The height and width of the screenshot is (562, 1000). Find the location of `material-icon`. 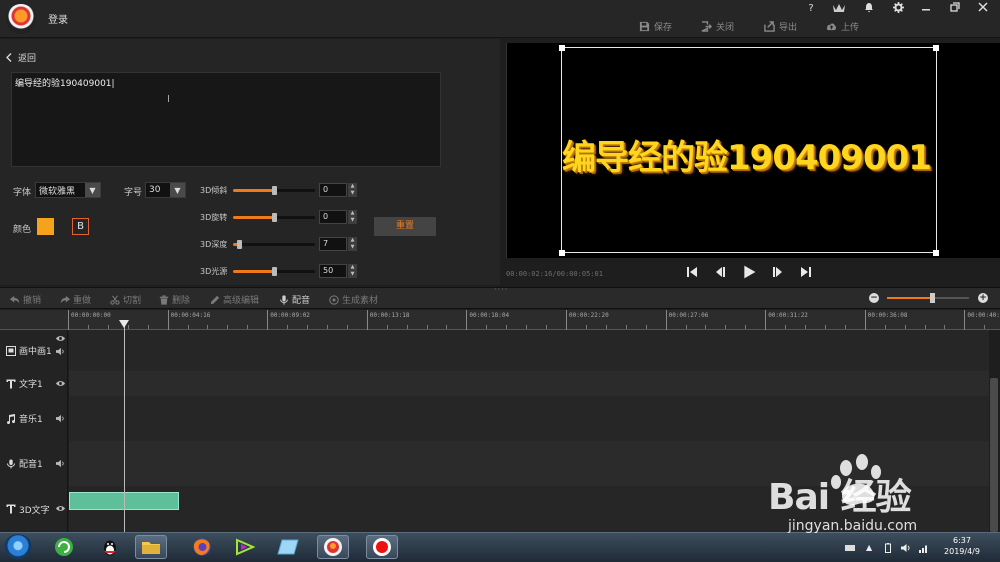

material-icon is located at coordinates (334, 299).